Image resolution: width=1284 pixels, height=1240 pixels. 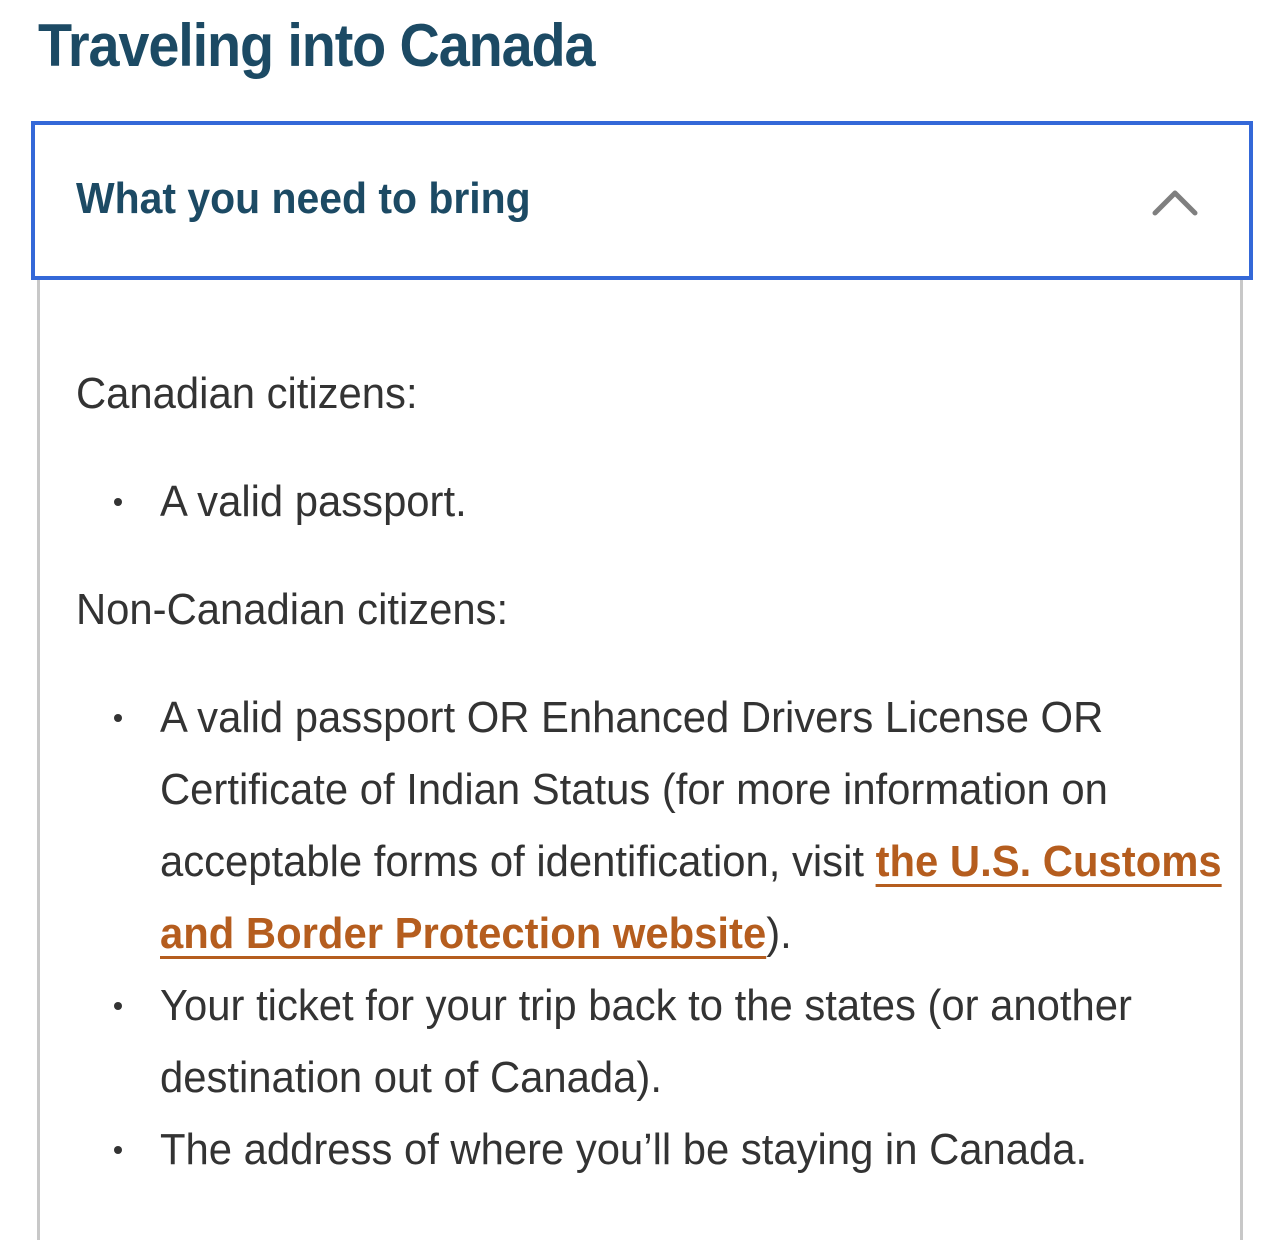 I want to click on accordion-header-button: What you need to bring, so click(x=642, y=200).